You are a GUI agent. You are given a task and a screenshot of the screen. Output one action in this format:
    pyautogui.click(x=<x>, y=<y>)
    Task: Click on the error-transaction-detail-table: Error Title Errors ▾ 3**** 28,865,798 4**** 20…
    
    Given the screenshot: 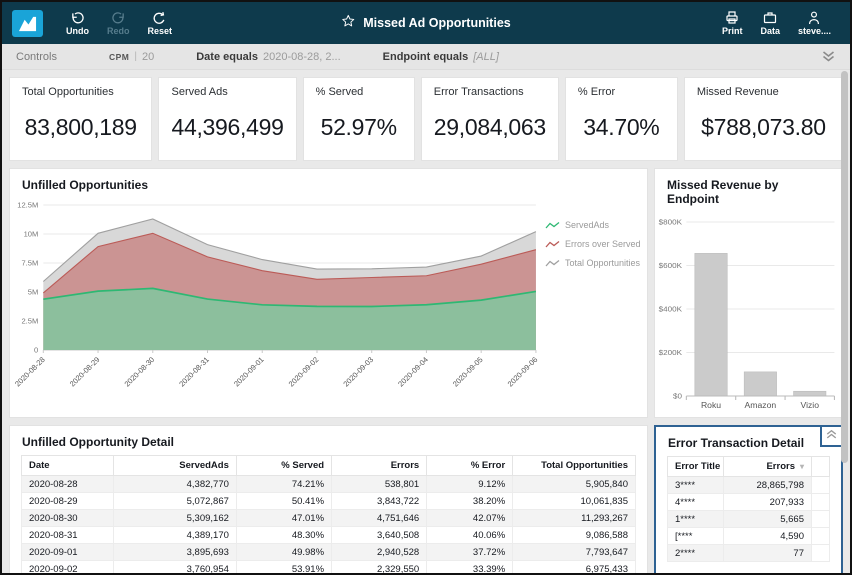 What is the action you would take?
    pyautogui.click(x=748, y=509)
    